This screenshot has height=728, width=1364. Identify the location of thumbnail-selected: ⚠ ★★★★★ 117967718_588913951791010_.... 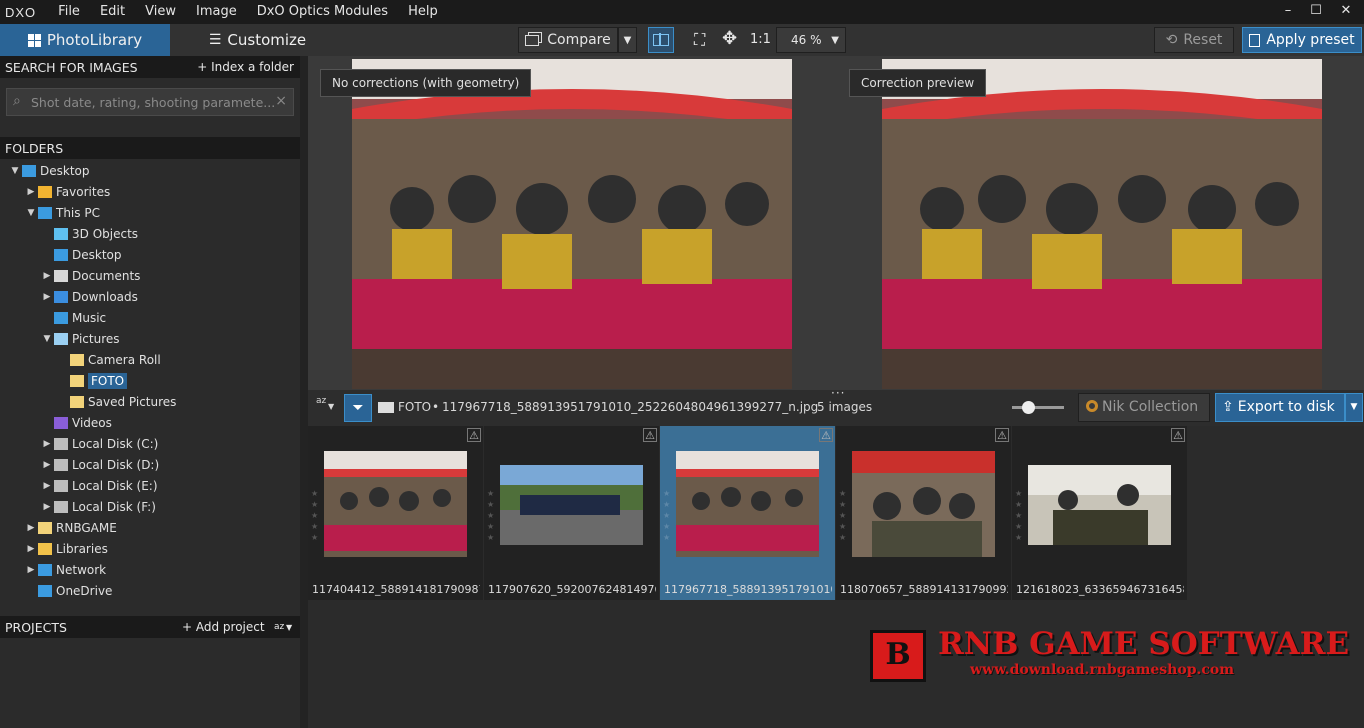
(747, 513).